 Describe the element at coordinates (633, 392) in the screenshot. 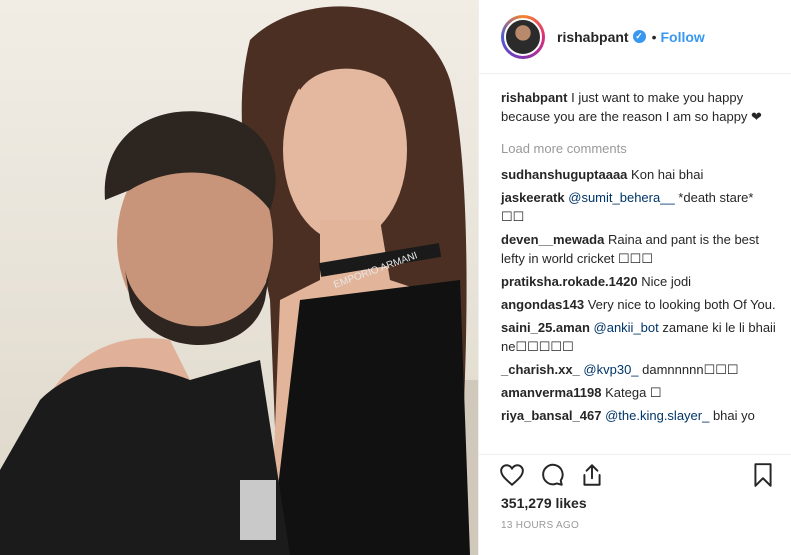

I see `comment-text: Katega ☐` at that location.